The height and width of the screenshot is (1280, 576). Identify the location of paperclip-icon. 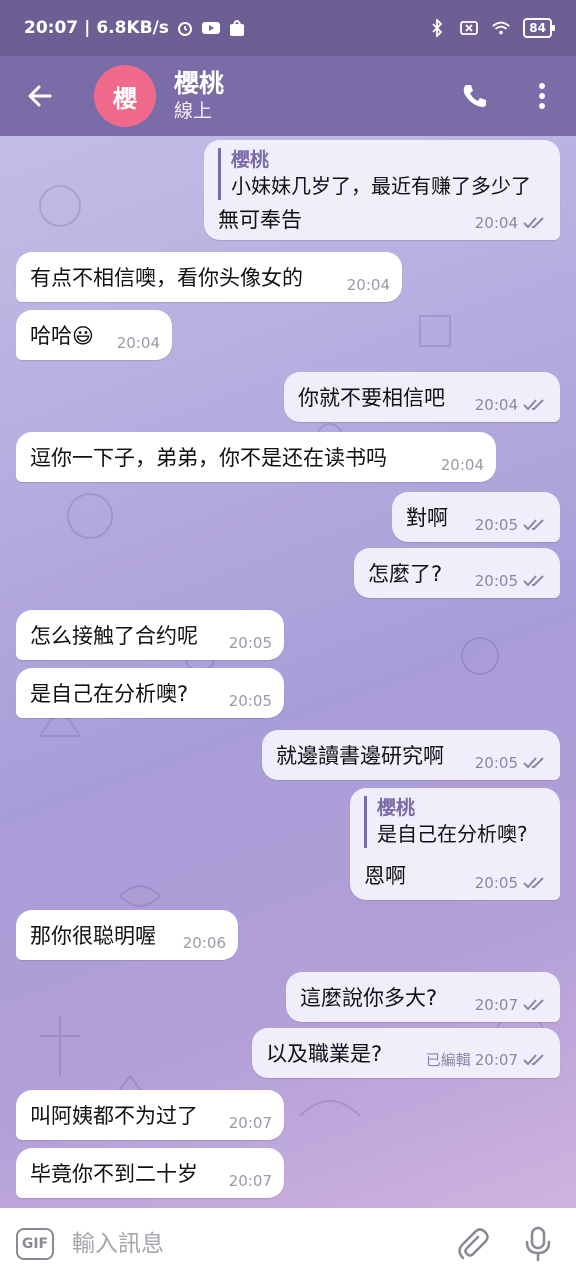
(473, 1244).